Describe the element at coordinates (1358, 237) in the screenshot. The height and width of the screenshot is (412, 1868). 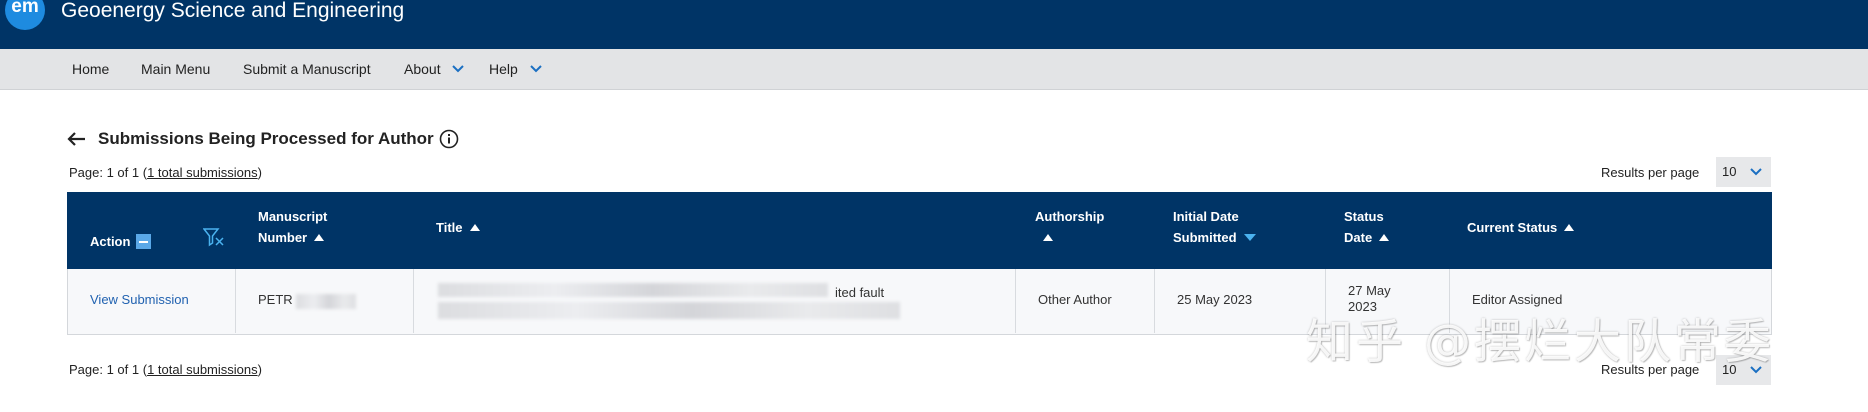
I see `column-header-label: Date` at that location.